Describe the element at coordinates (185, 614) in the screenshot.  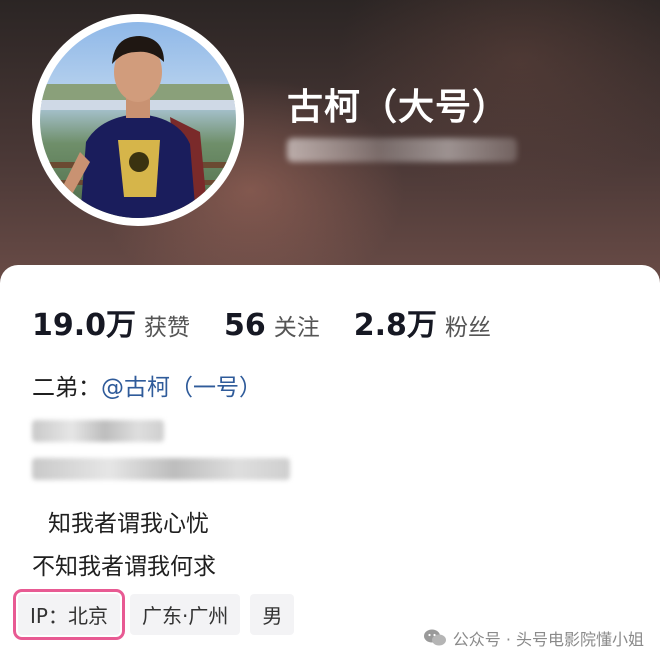
I see `location-tag: 广东·广州` at that location.